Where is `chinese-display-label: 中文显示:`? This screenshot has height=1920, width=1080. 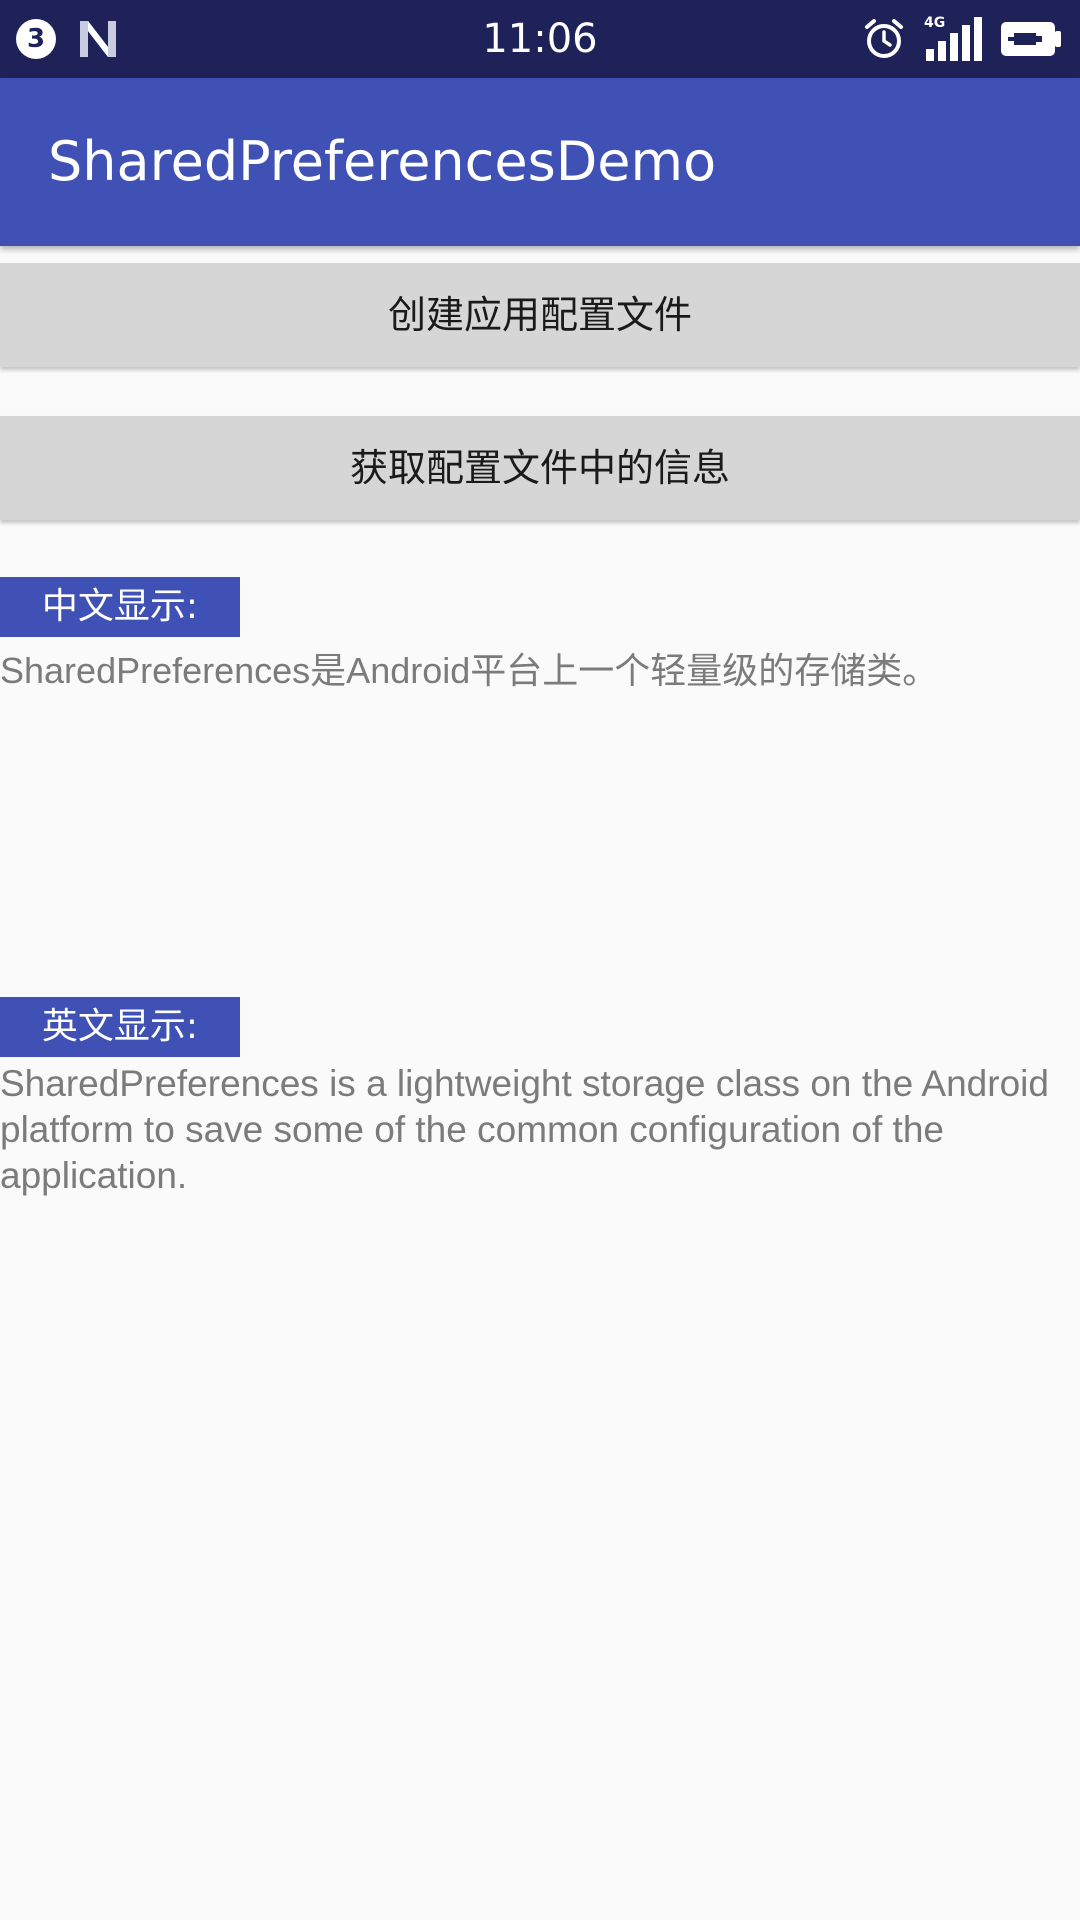 chinese-display-label: 中文显示: is located at coordinates (120, 607).